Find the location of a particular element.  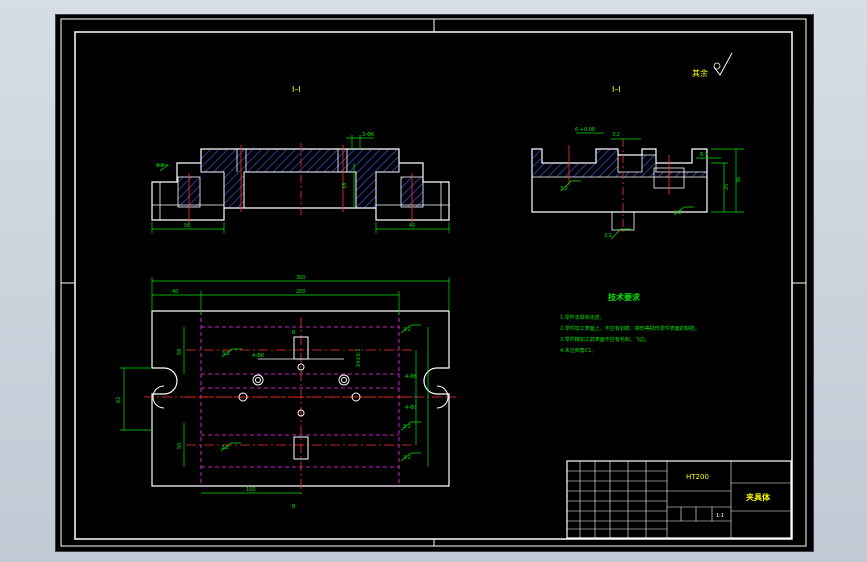

scale-label: 1:1 is located at coordinates (720, 516).